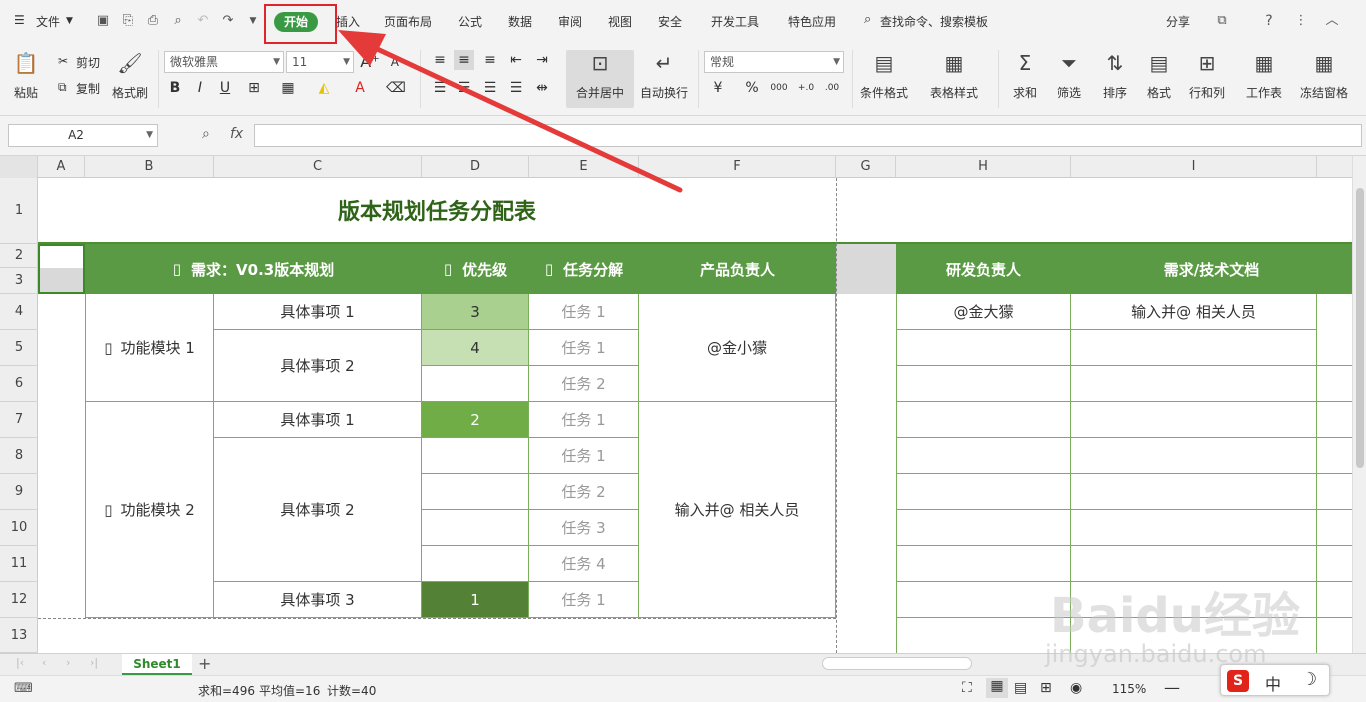  What do you see at coordinates (897, 663) in the screenshot?
I see `horizontal-scroll-thumb` at bounding box center [897, 663].